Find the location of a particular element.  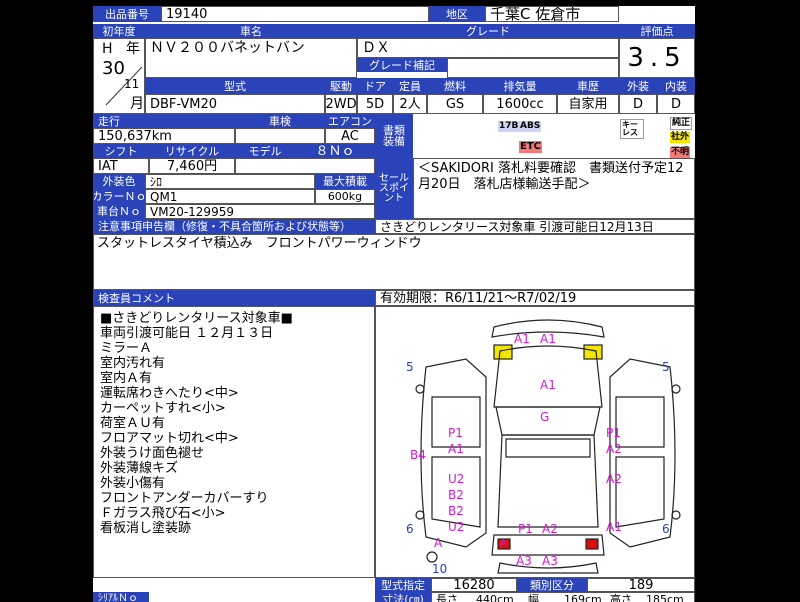

comment-line: 看板消し塗装跡 is located at coordinates (146, 528).